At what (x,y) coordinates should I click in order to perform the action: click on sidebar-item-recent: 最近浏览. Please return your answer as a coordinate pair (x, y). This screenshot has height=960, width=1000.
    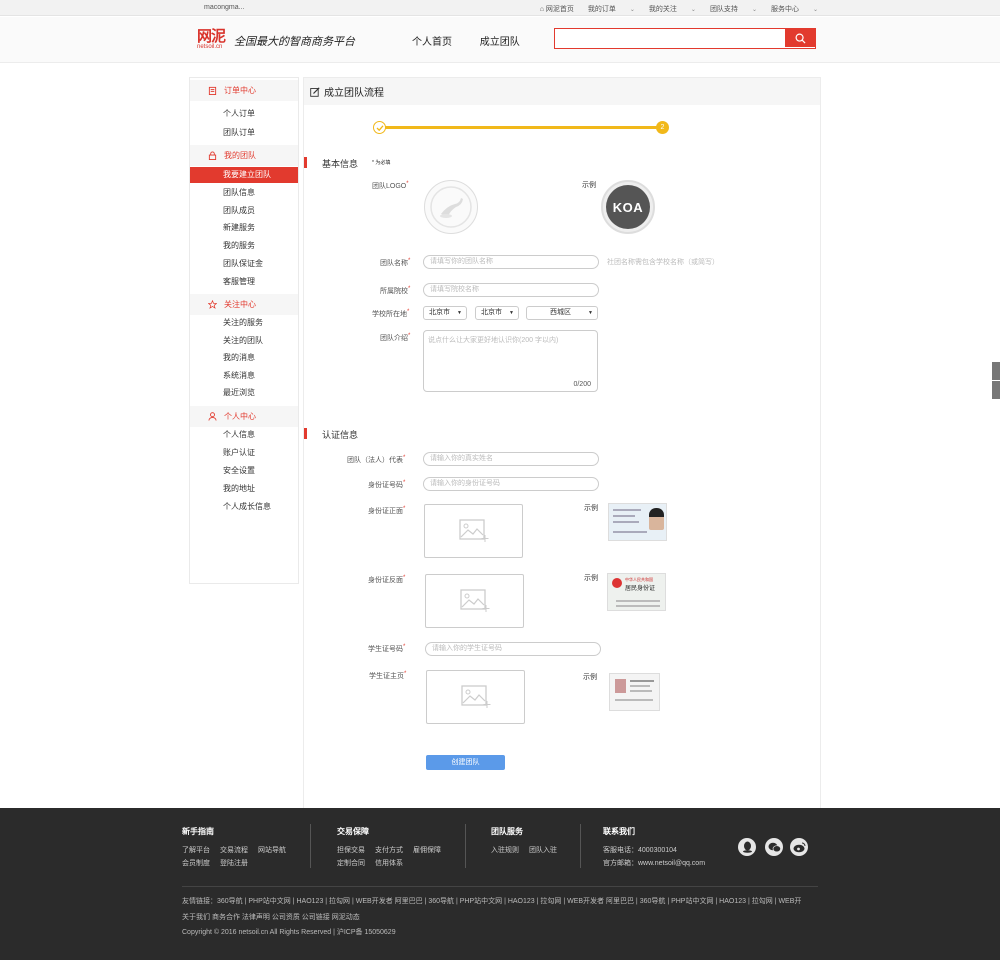
    Looking at the image, I should click on (244, 393).